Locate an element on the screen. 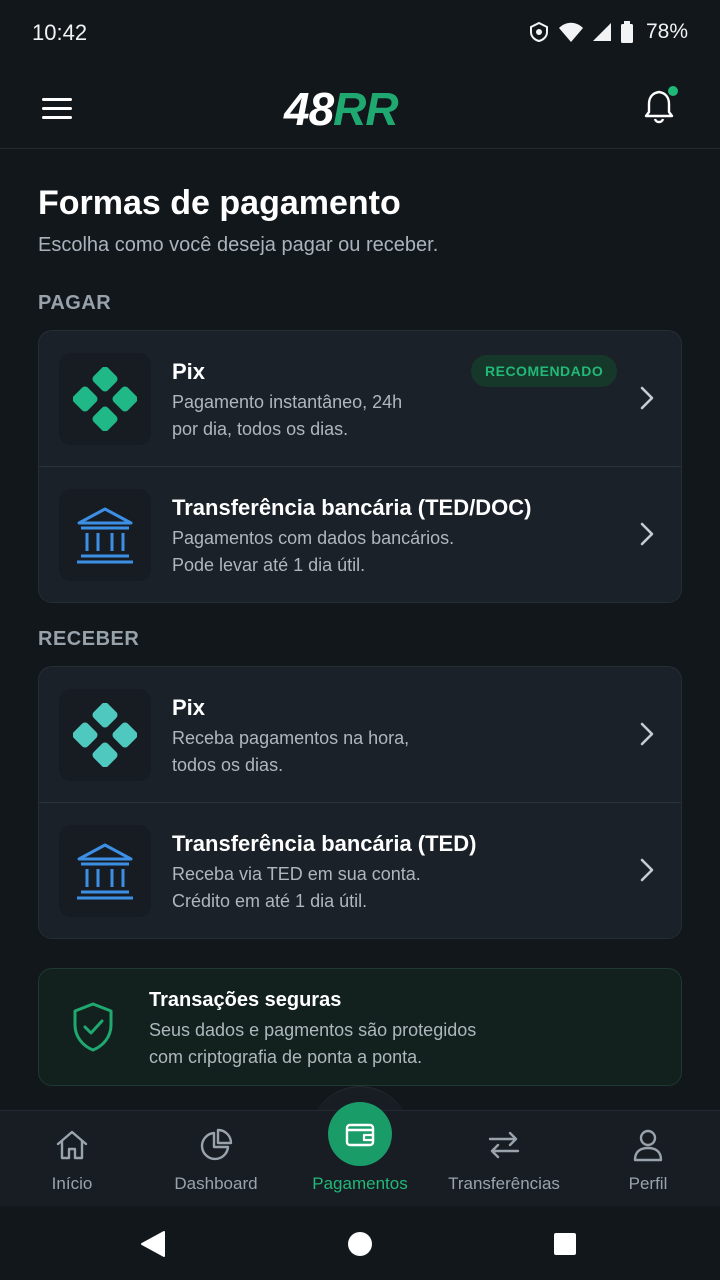 Image resolution: width=720 pixels, height=1280 pixels. recents-icon is located at coordinates (565, 1244).